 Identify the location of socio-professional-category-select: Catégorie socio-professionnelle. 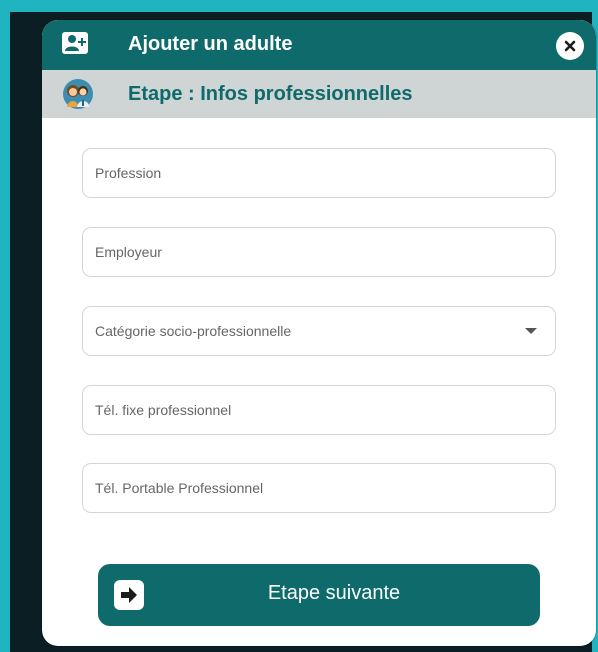
(319, 331).